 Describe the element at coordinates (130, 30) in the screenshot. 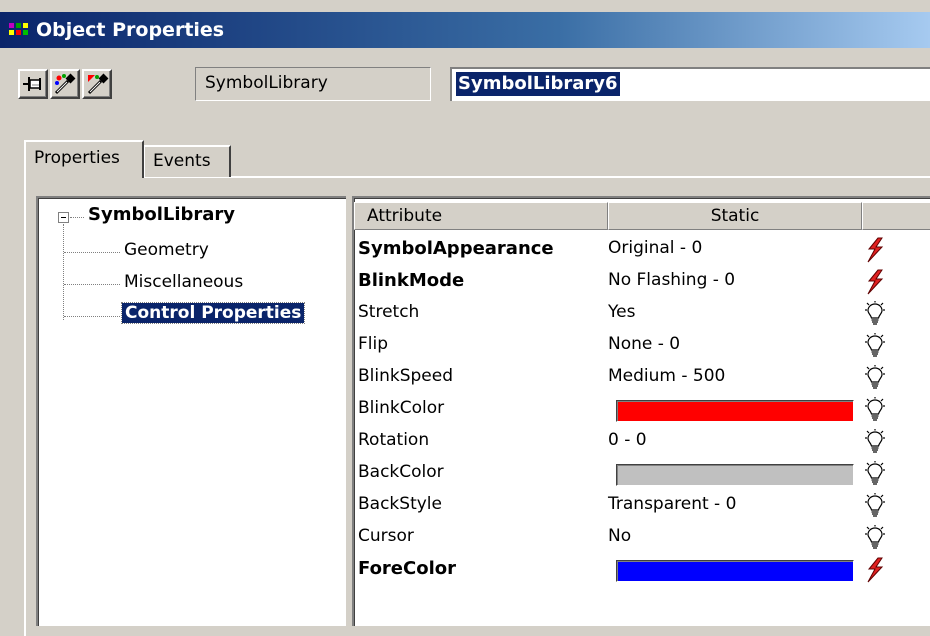

I see `window-title: Object Properties` at that location.